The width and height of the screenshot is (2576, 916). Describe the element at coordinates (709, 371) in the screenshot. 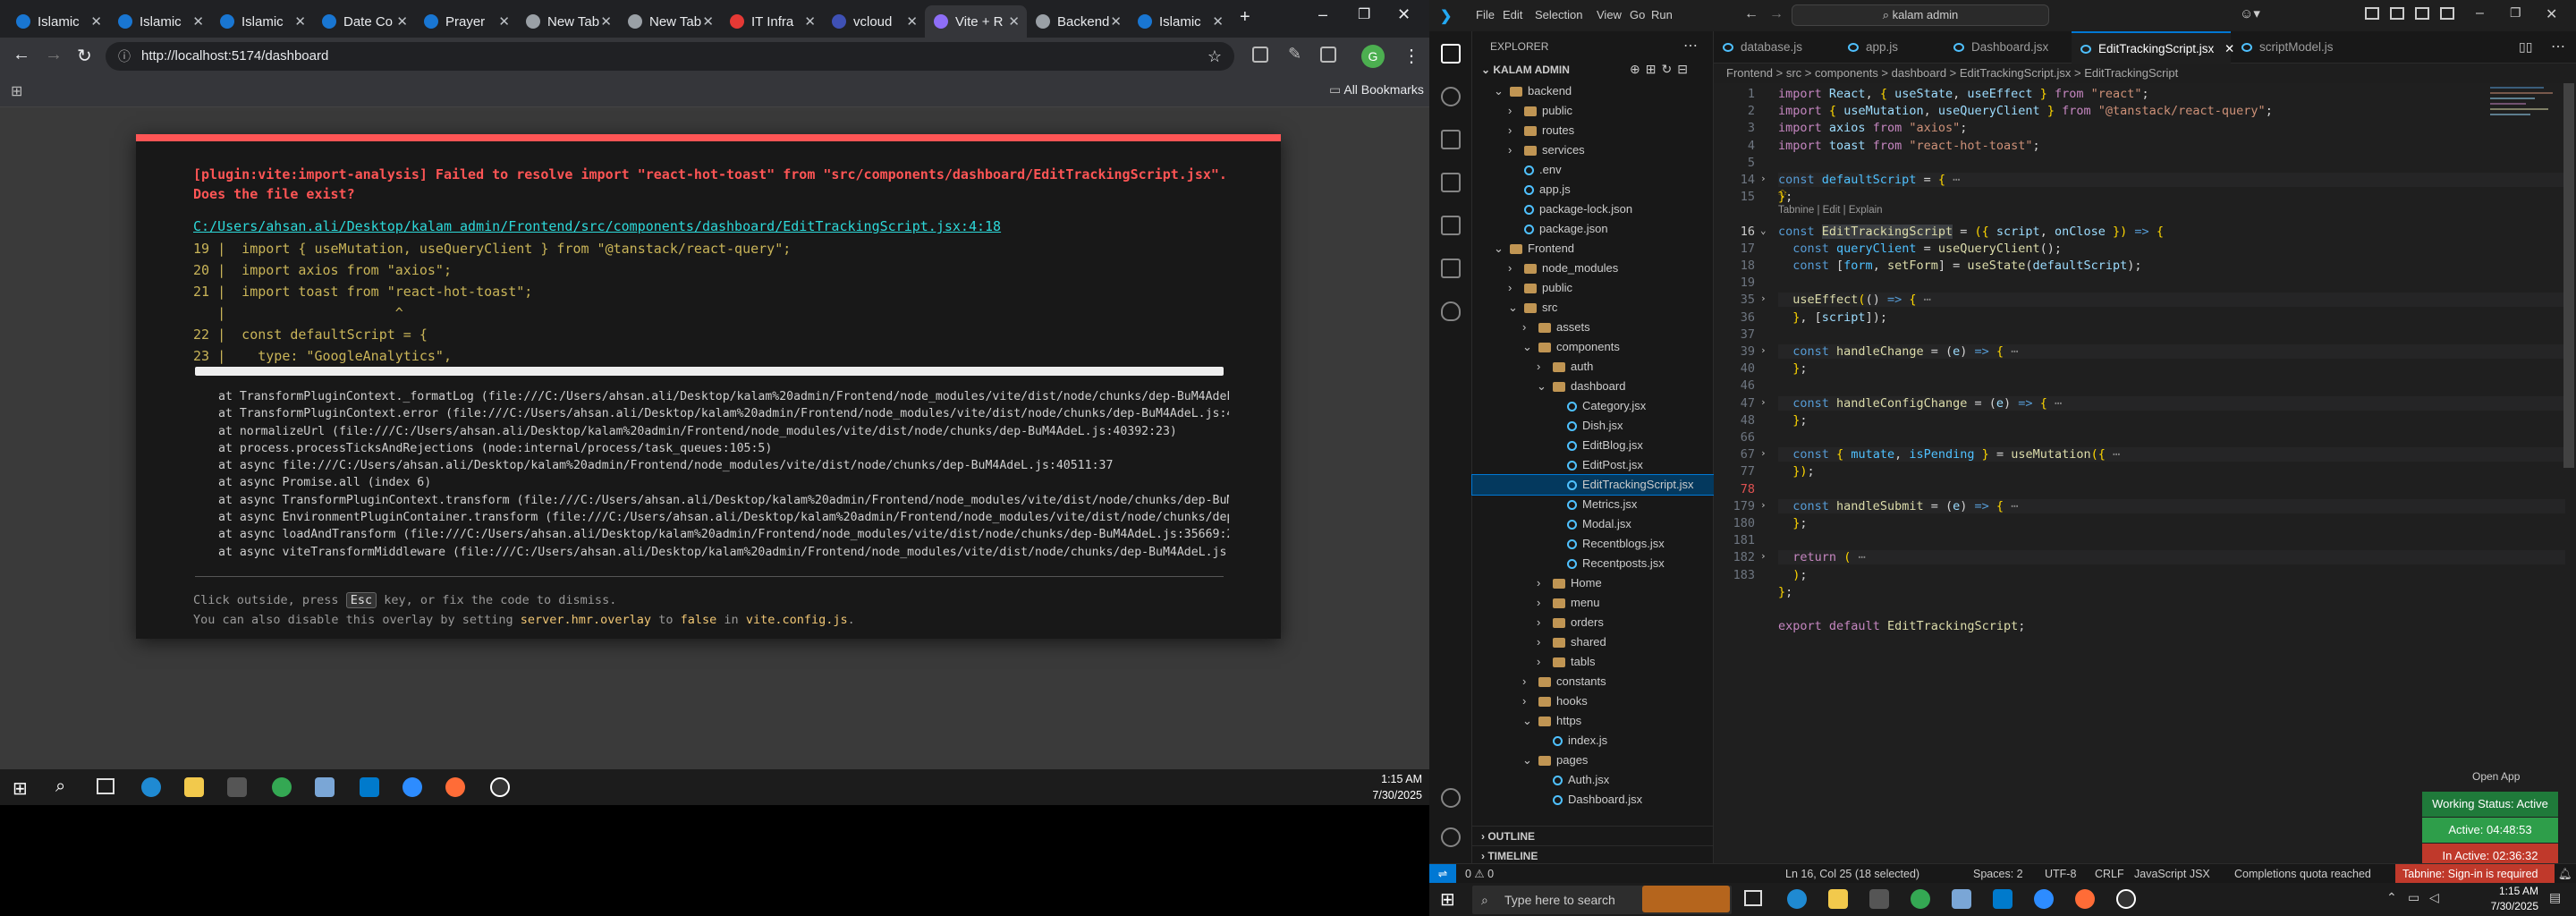

I see `scrollbar` at that location.